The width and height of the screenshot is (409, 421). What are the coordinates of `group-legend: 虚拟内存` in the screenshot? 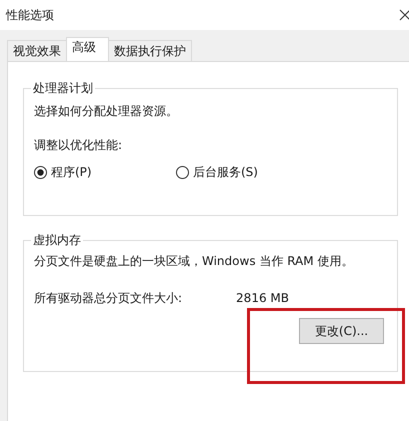 It's located at (57, 240).